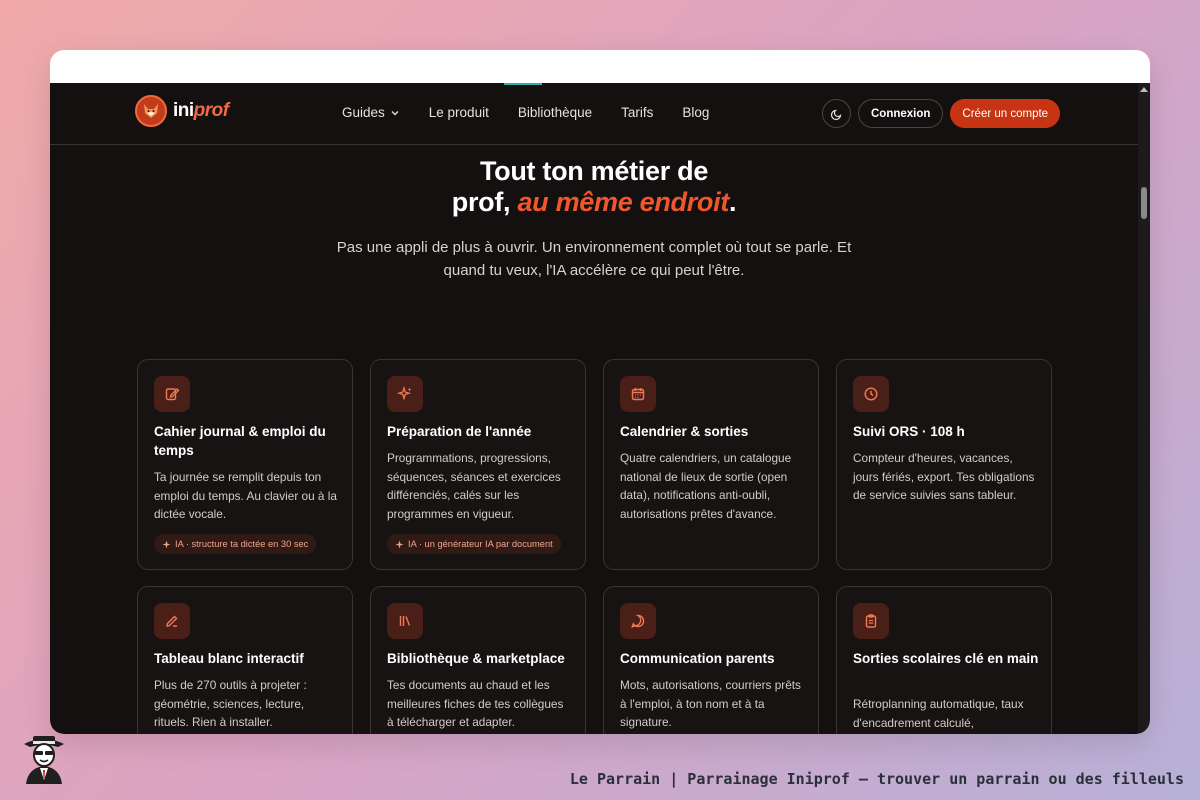 This screenshot has width=1200, height=800. What do you see at coordinates (697, 658) in the screenshot?
I see `card-title: Communication parents` at bounding box center [697, 658].